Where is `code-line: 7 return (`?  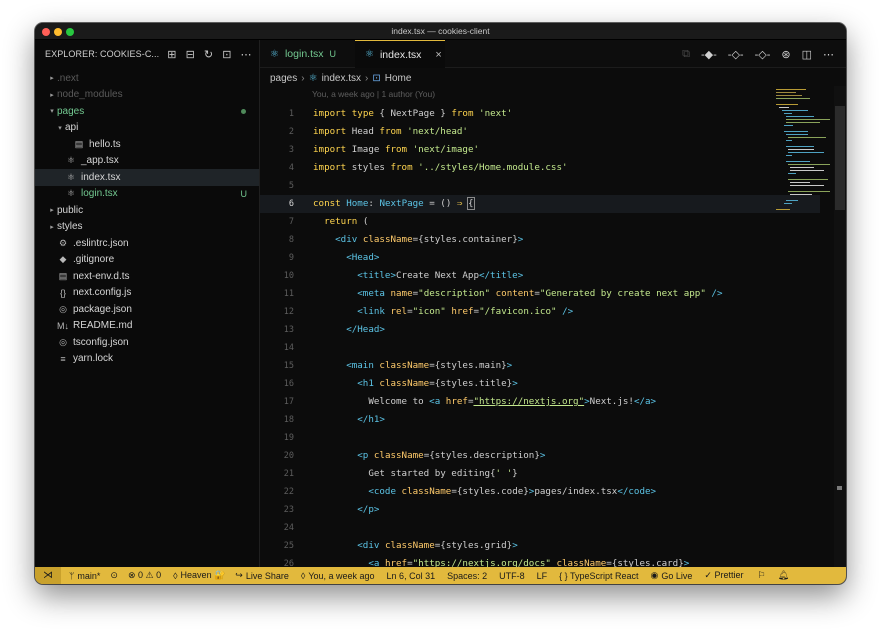
code-line: 7 return ( is located at coordinates (540, 222).